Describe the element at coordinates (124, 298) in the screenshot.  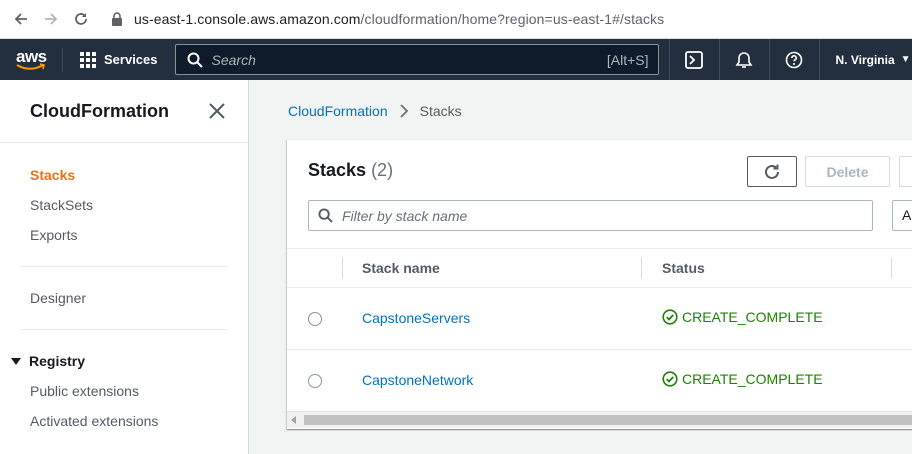
I see `sidebar-item-designer: Designer` at that location.